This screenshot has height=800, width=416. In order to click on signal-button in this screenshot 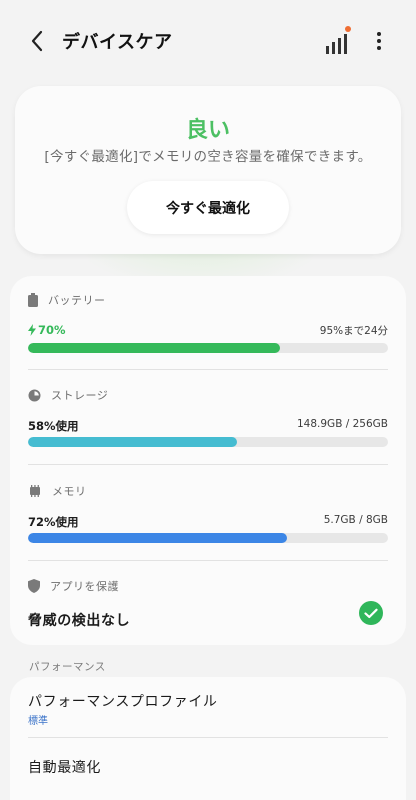, I will do `click(337, 41)`.